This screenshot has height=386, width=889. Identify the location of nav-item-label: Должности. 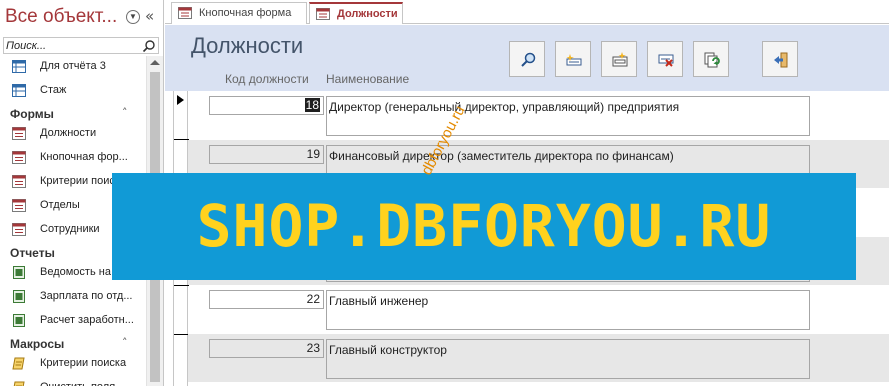
(68, 133).